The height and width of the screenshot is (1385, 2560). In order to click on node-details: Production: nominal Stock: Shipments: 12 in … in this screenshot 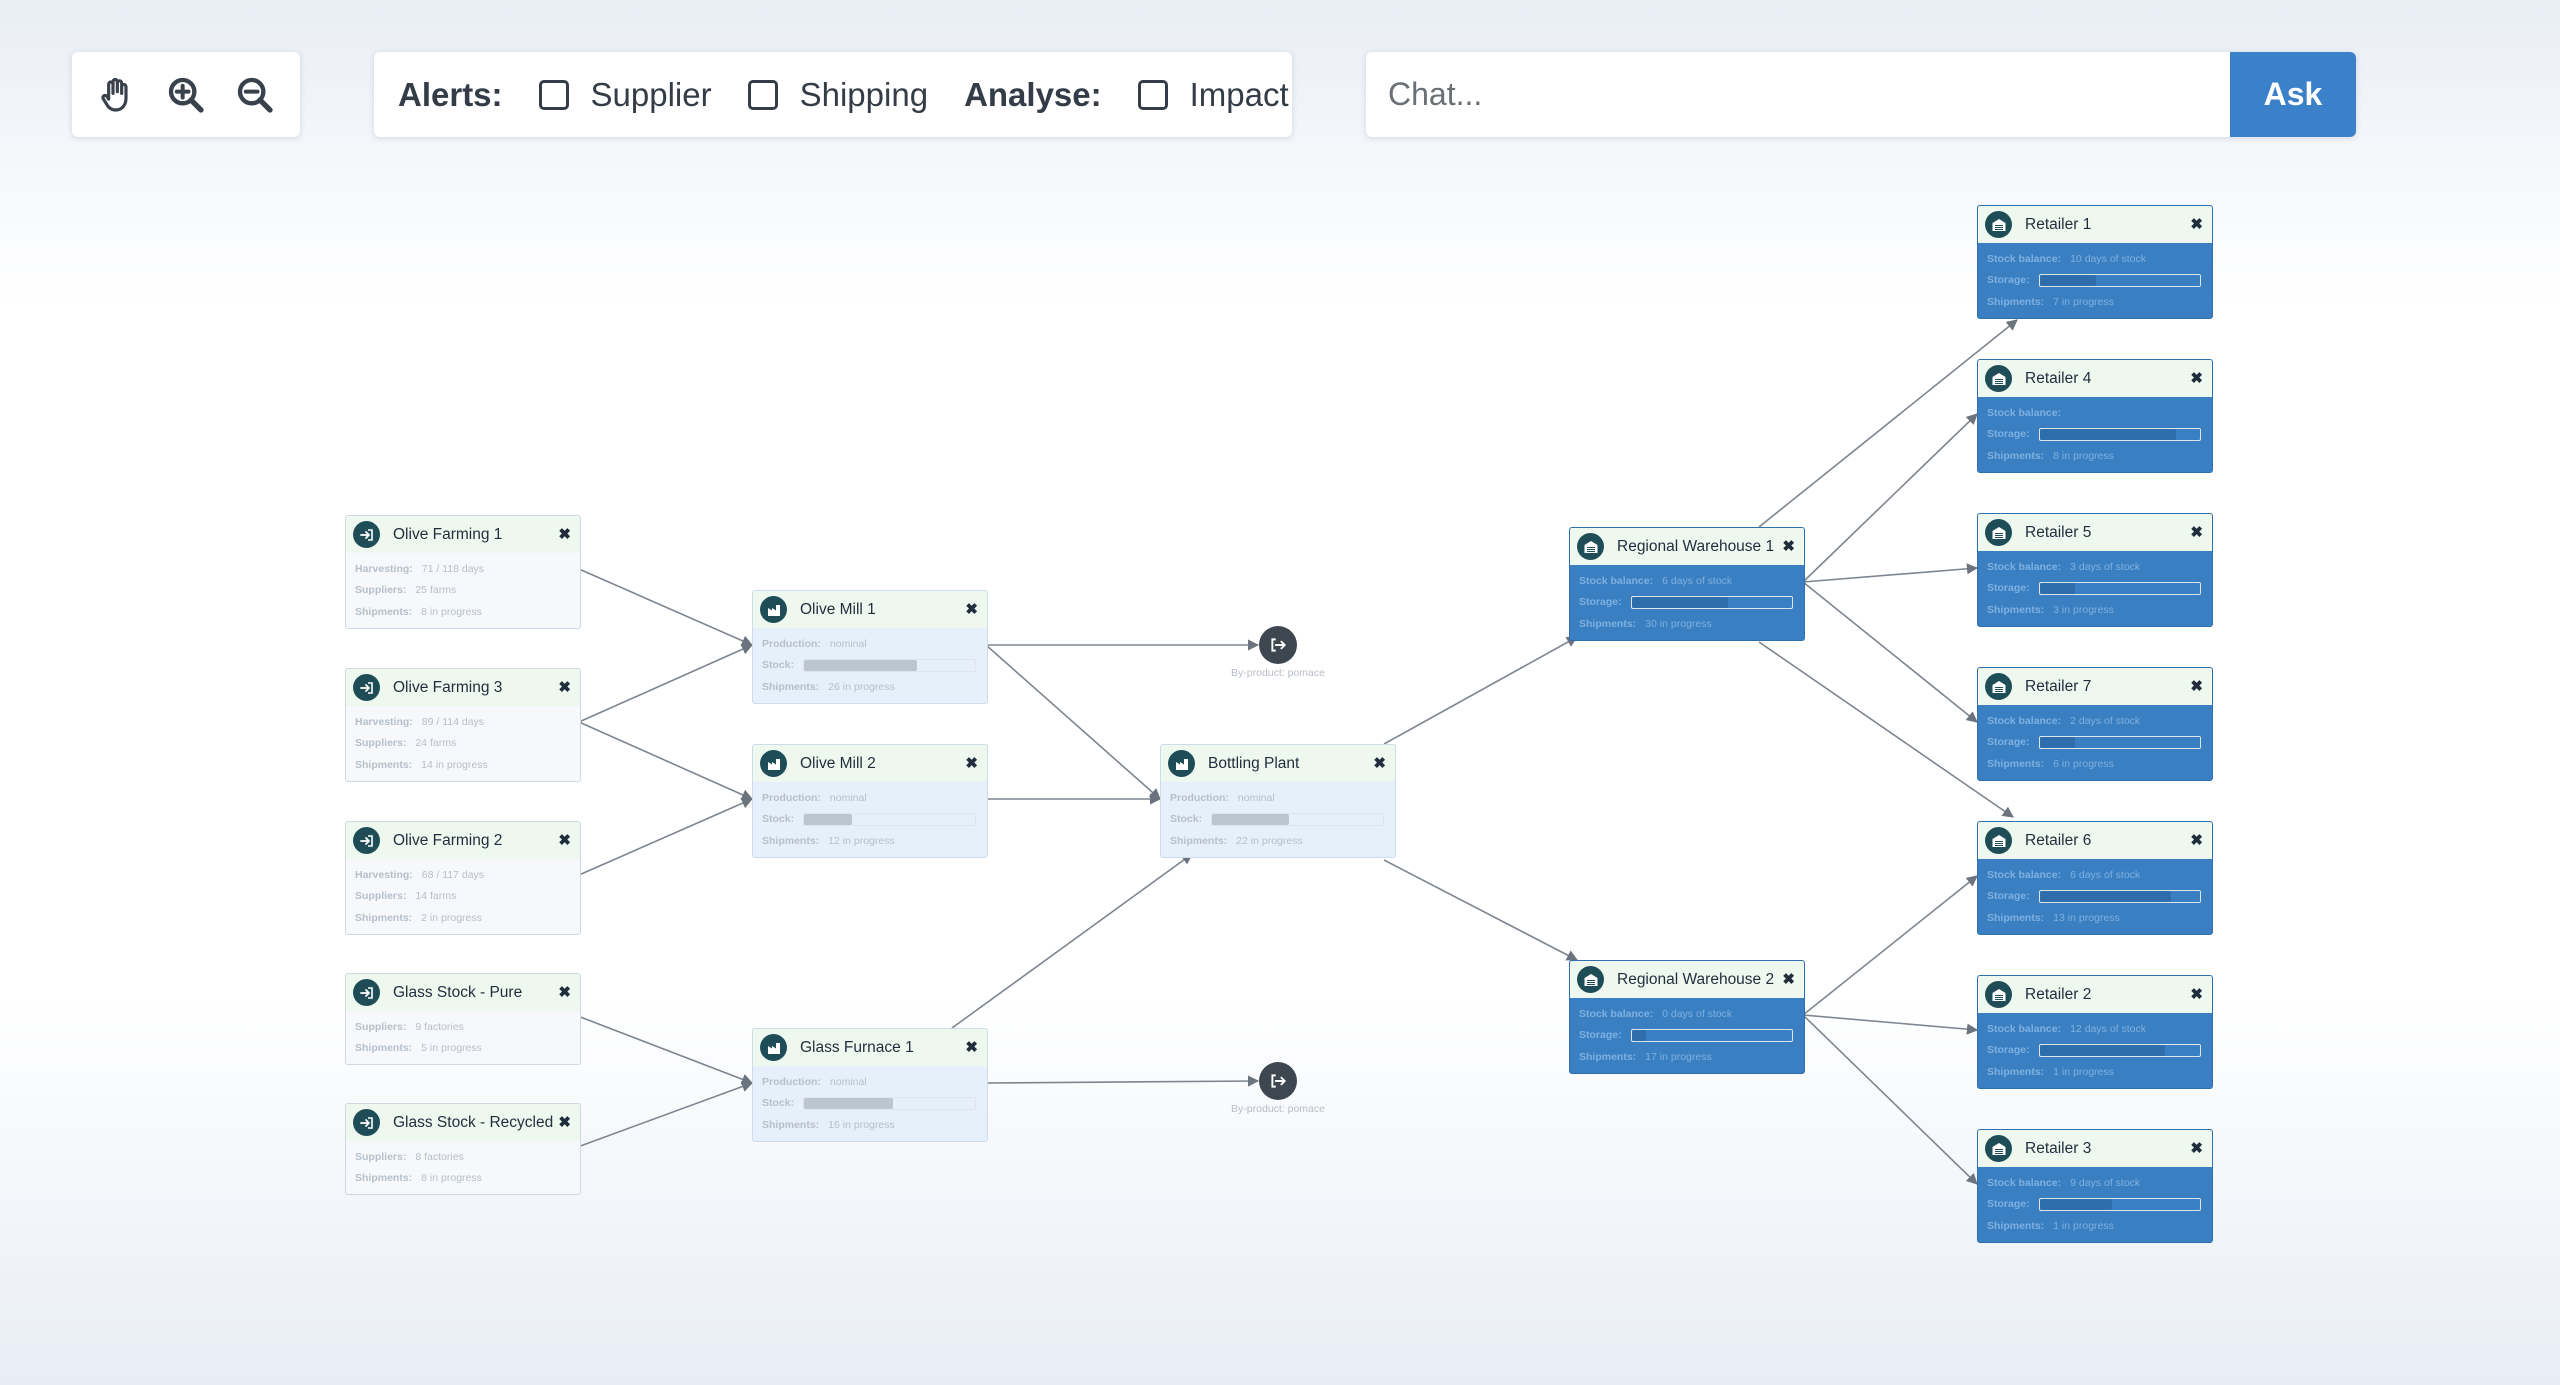, I will do `click(870, 819)`.